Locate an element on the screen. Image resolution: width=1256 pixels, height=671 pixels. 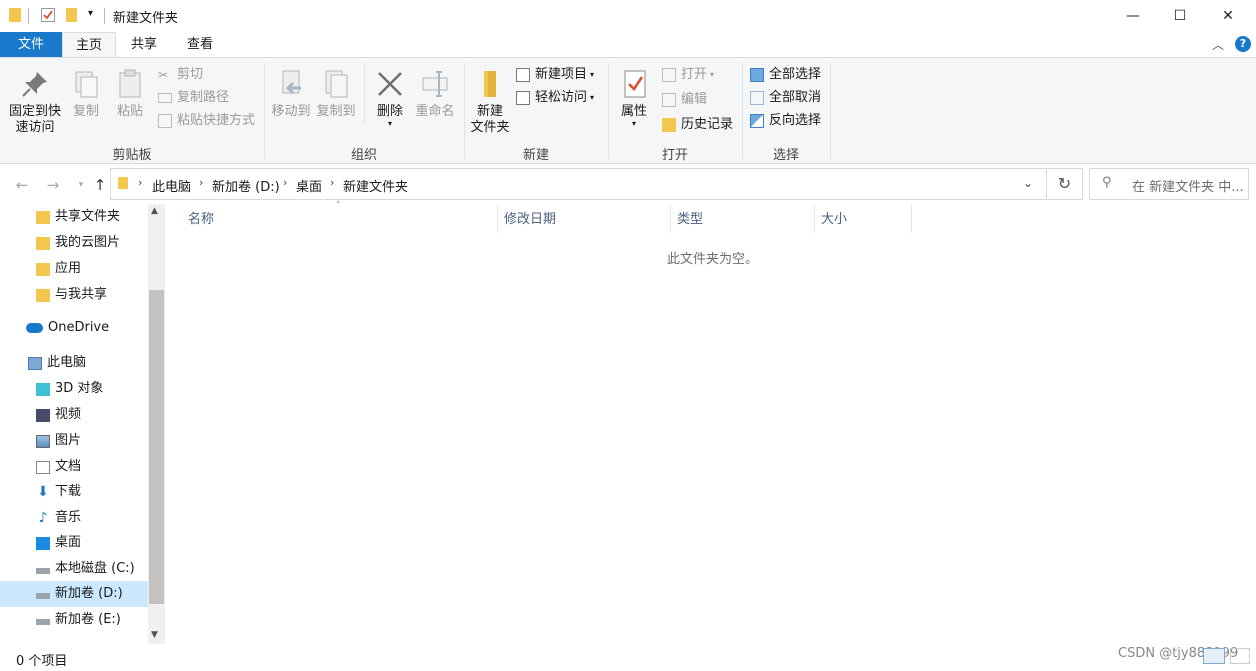
copy-to-button: 复制到 is located at coordinates (336, 94).